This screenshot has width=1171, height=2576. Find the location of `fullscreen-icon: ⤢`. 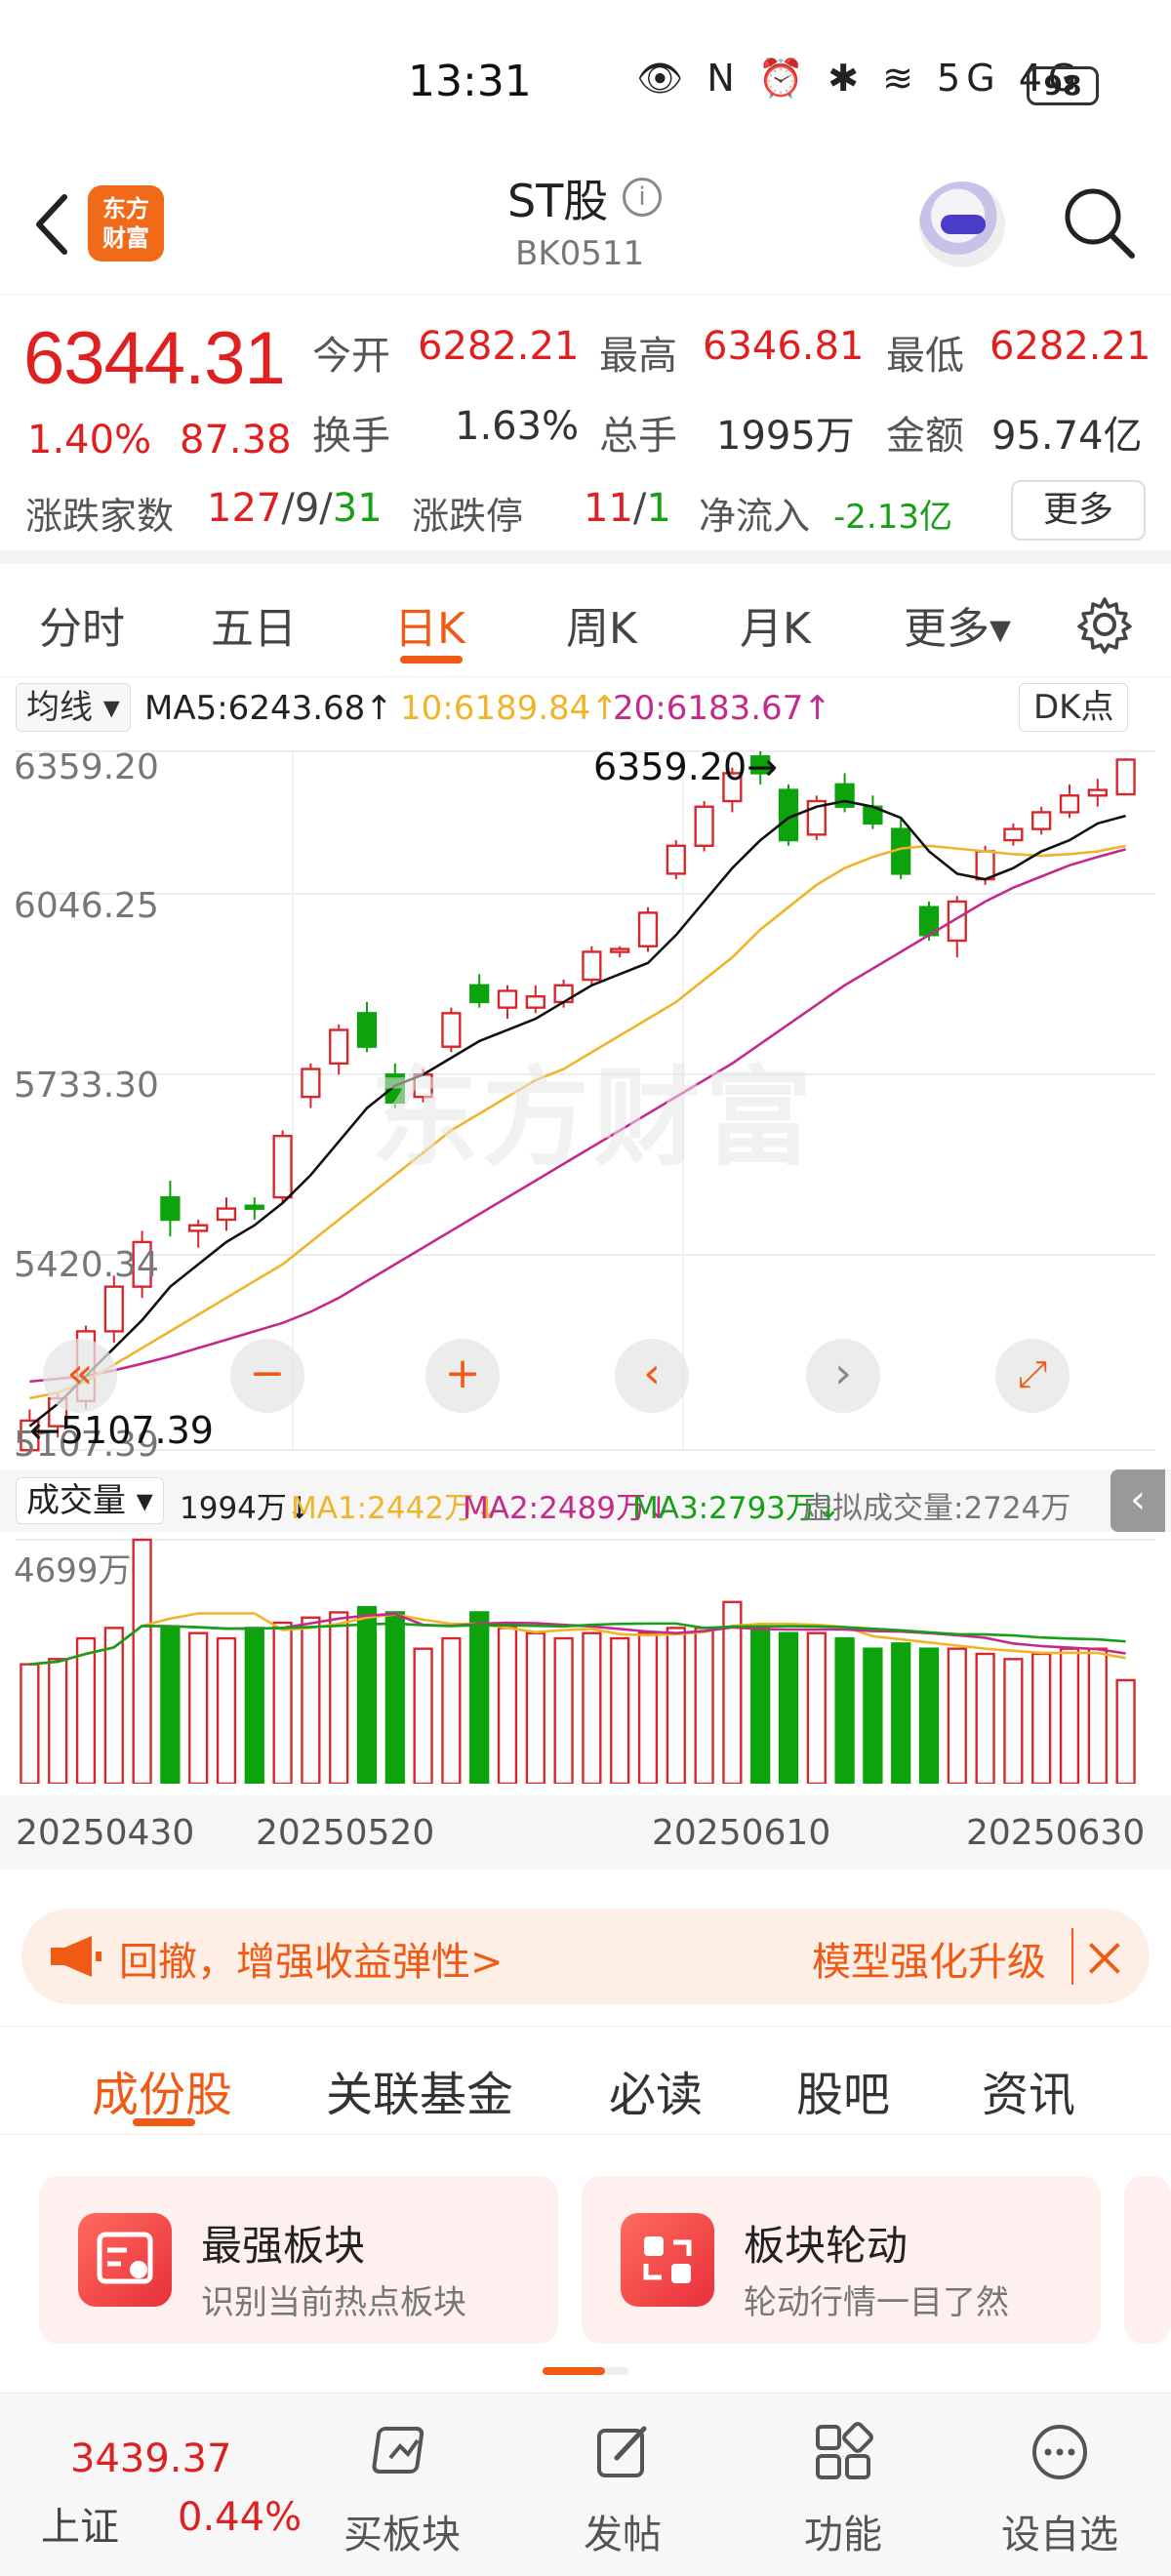

fullscreen-icon: ⤢ is located at coordinates (1032, 1376).